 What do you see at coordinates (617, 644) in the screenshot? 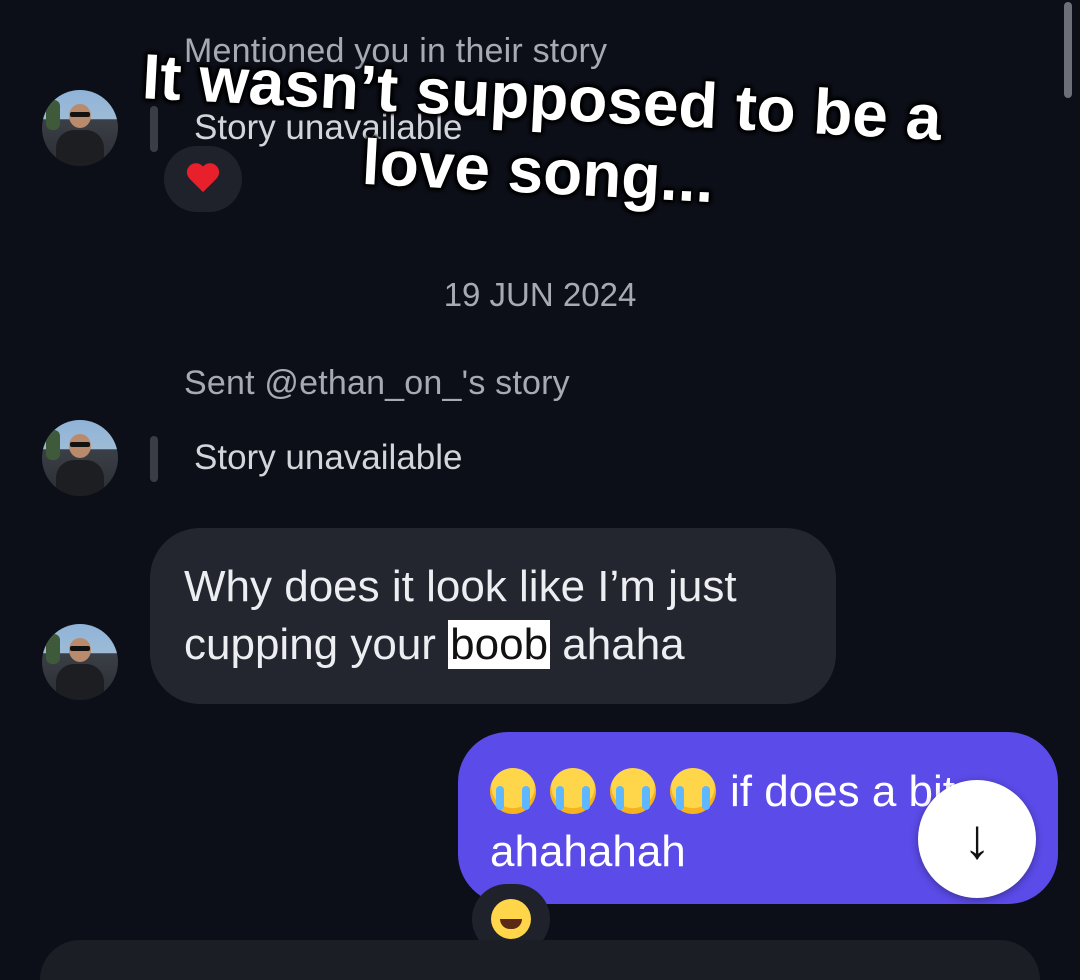
I see `message-text: ahaha` at bounding box center [617, 644].